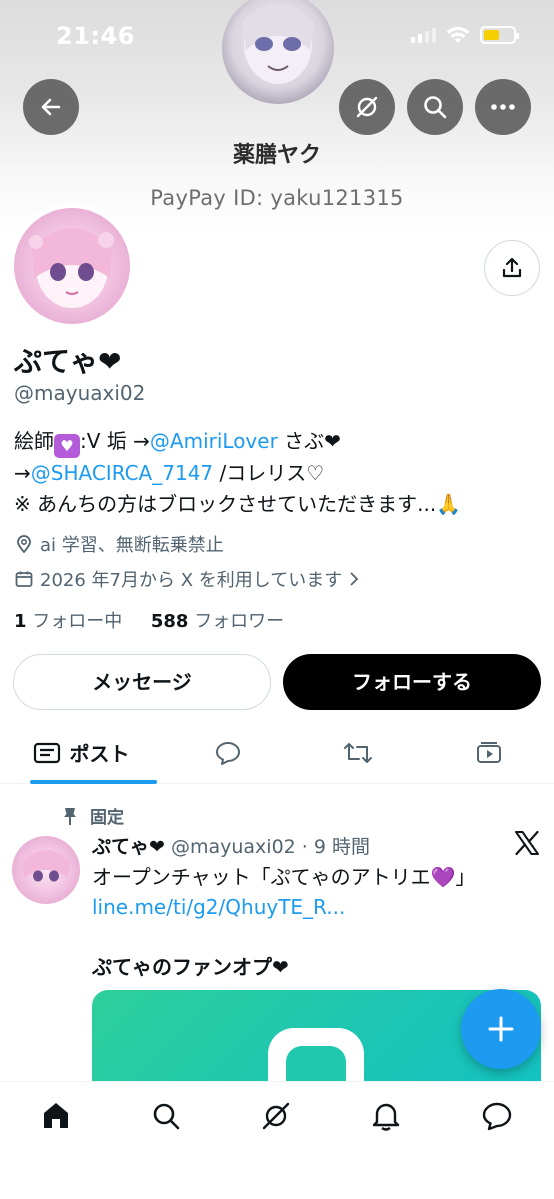  What do you see at coordinates (423, 35) in the screenshot?
I see `signal-icon` at bounding box center [423, 35].